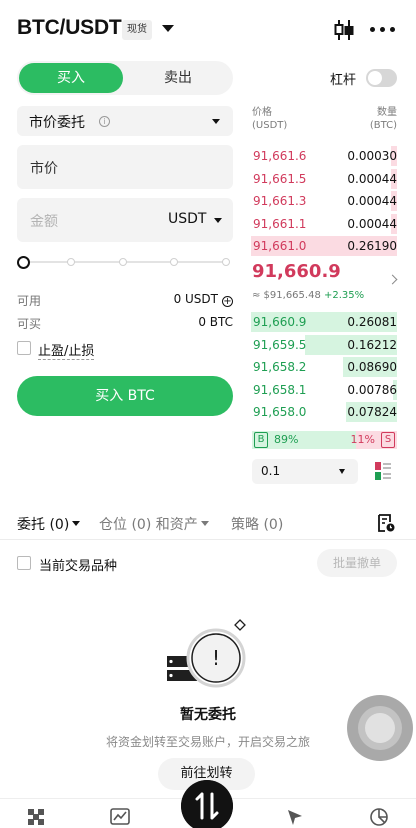 The image size is (416, 828). I want to click on ob-price: 91,661.3, so click(280, 201).